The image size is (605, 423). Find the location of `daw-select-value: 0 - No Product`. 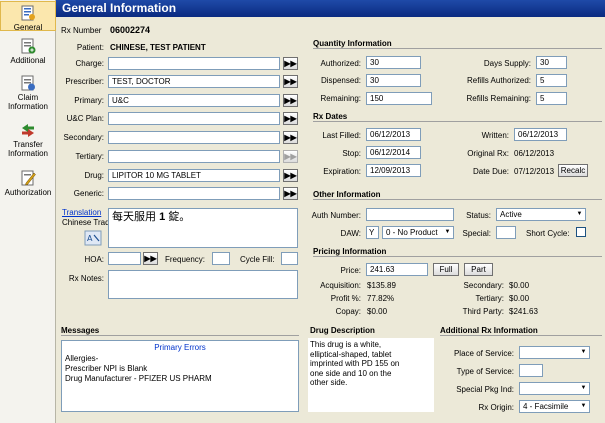

daw-select-value: 0 - No Product is located at coordinates (412, 232).